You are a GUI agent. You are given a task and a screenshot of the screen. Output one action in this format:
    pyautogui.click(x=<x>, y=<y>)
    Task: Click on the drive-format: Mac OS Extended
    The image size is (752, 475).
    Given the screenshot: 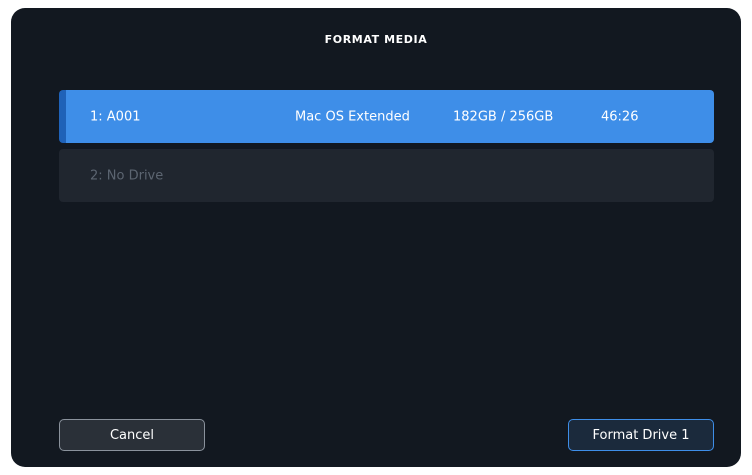 What is the action you would take?
    pyautogui.click(x=352, y=116)
    